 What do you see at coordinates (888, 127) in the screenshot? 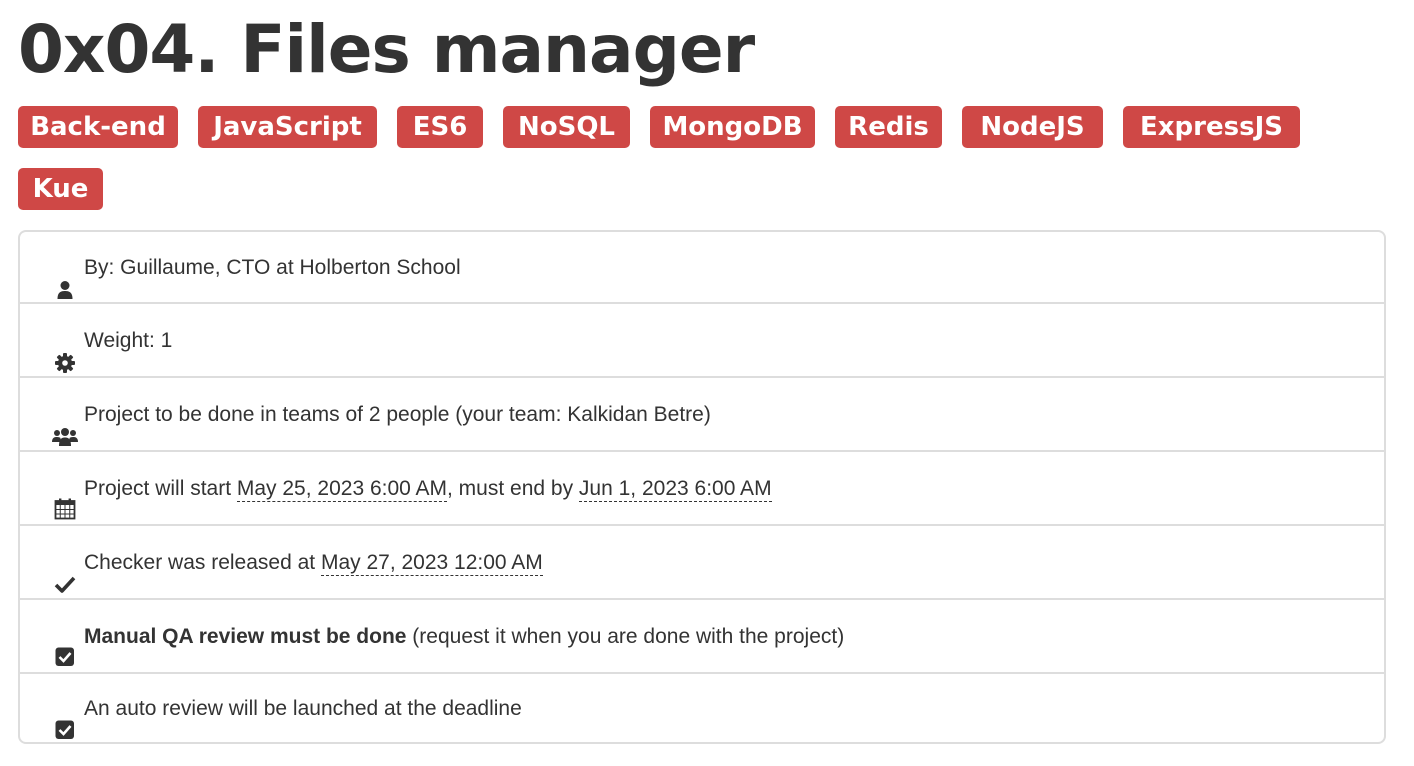
I see `tag-redis: Redis` at bounding box center [888, 127].